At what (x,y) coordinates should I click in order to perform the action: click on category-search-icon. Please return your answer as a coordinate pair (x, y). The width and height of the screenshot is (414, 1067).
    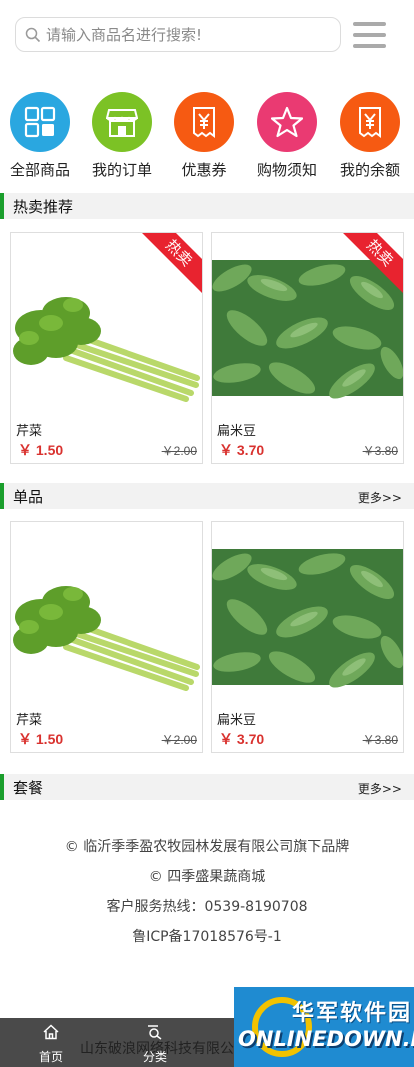
    Looking at the image, I should click on (155, 1032).